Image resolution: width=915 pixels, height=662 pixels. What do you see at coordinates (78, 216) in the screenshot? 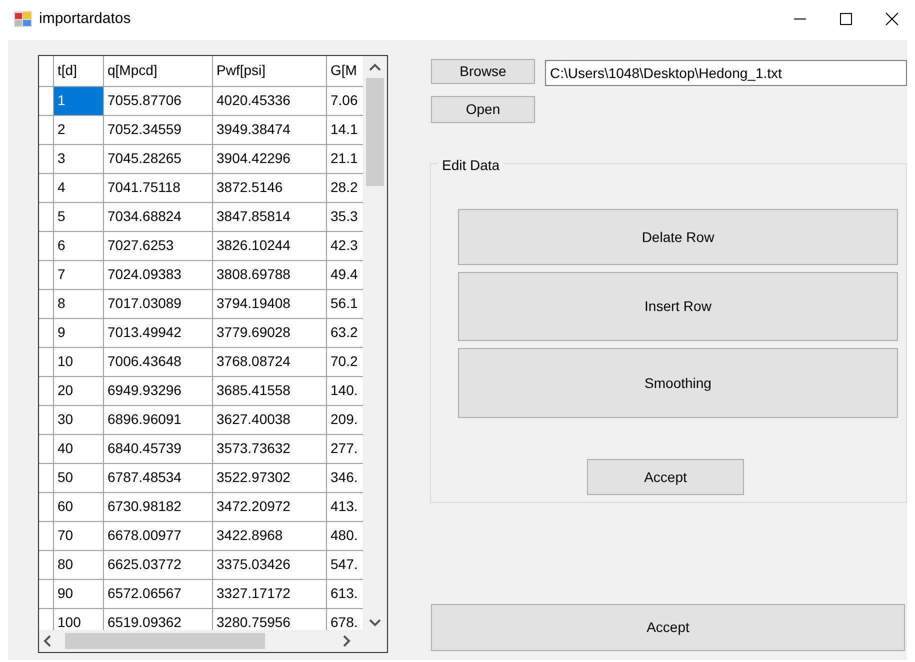
I see `table-cell: 5` at bounding box center [78, 216].